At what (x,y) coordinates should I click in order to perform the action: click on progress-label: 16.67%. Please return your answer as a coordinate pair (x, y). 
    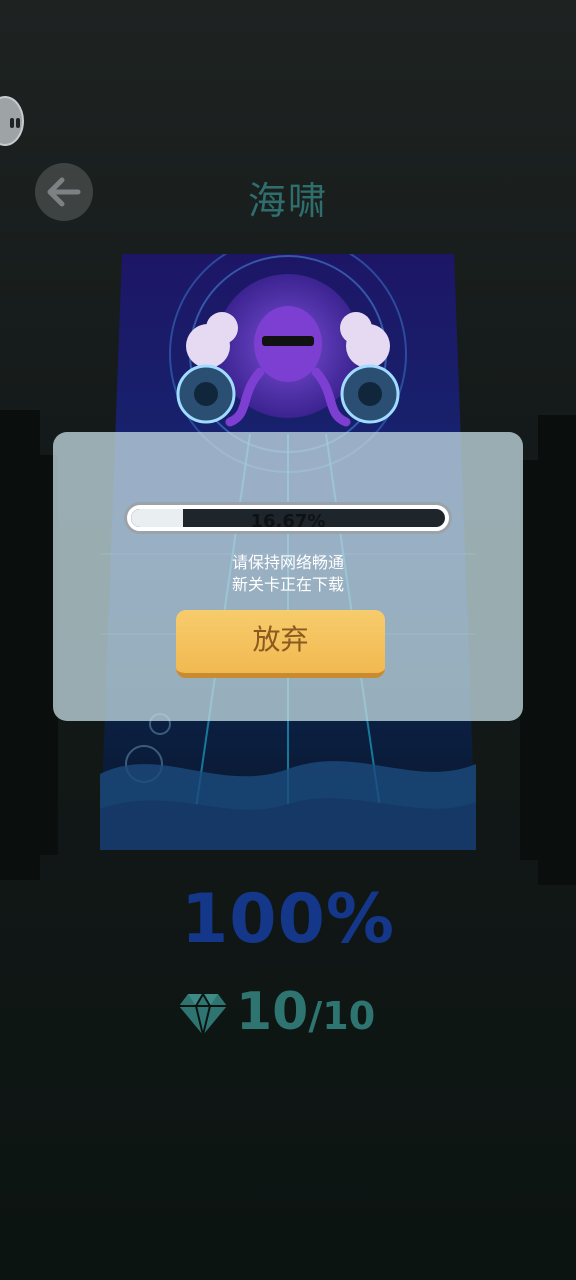
    Looking at the image, I should click on (288, 519).